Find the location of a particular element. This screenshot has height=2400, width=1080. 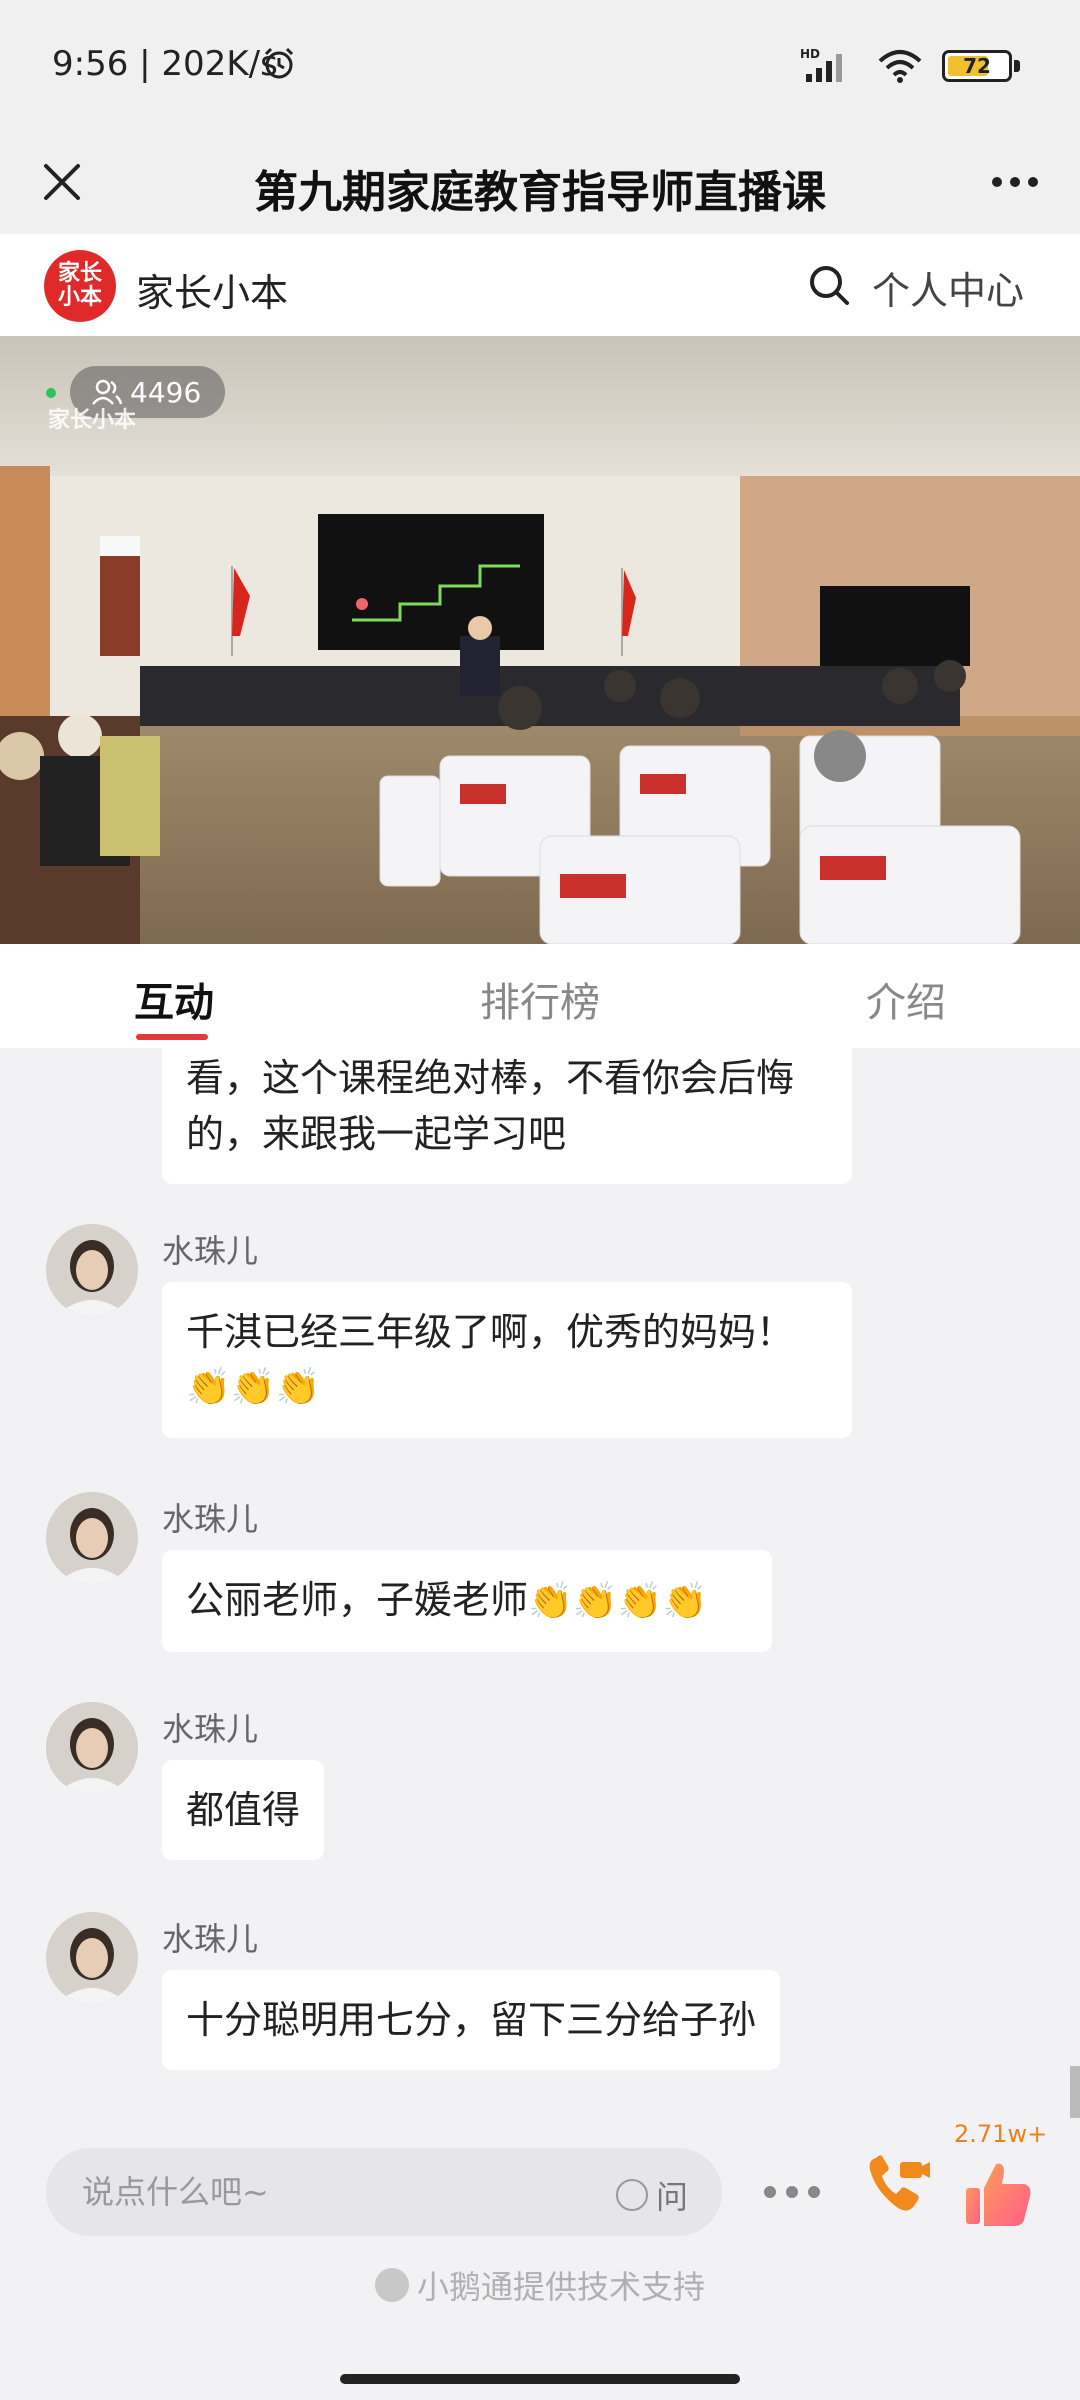

thumbs-up-icon is located at coordinates (998, 2194).